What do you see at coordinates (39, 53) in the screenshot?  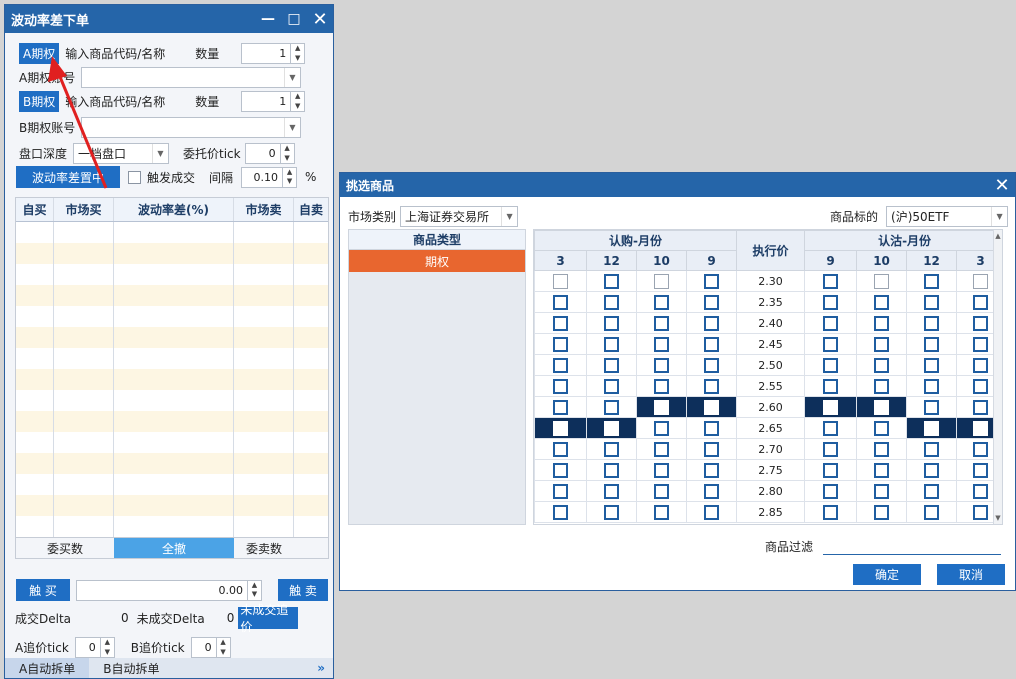 I see `a-option-button: A期权` at bounding box center [39, 53].